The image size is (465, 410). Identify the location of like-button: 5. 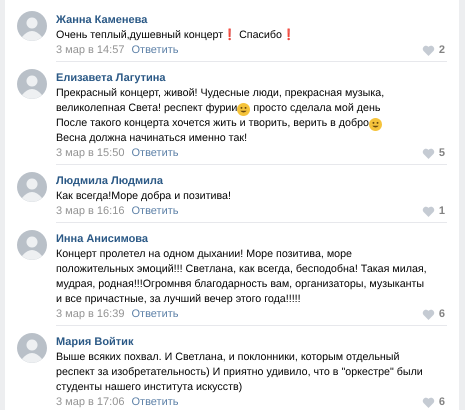
(434, 153).